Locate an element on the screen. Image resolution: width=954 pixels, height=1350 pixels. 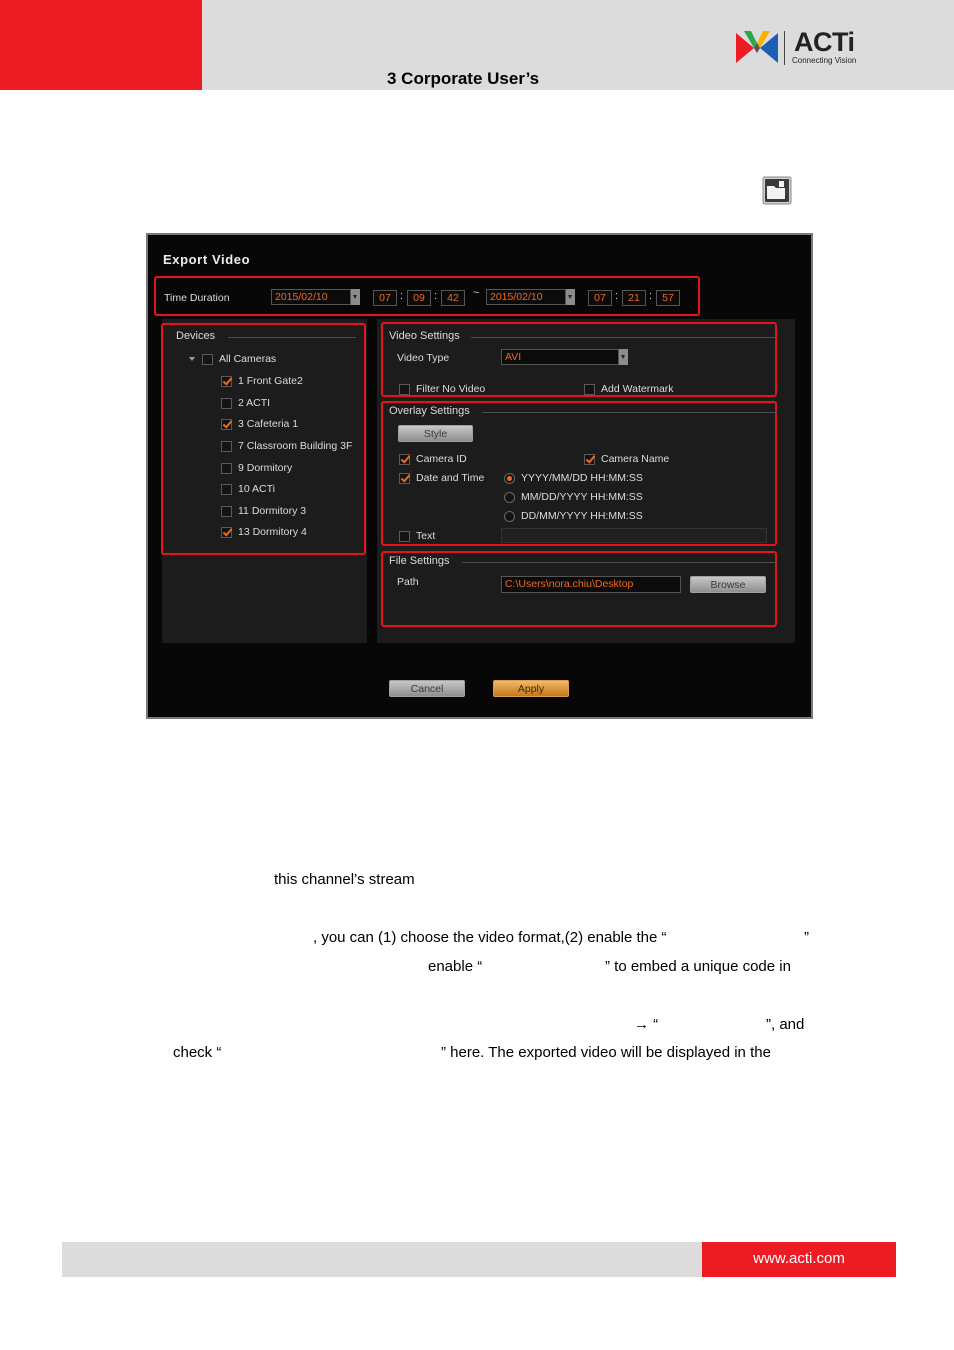
device-label: 10 ACTi is located at coordinates (256, 489).